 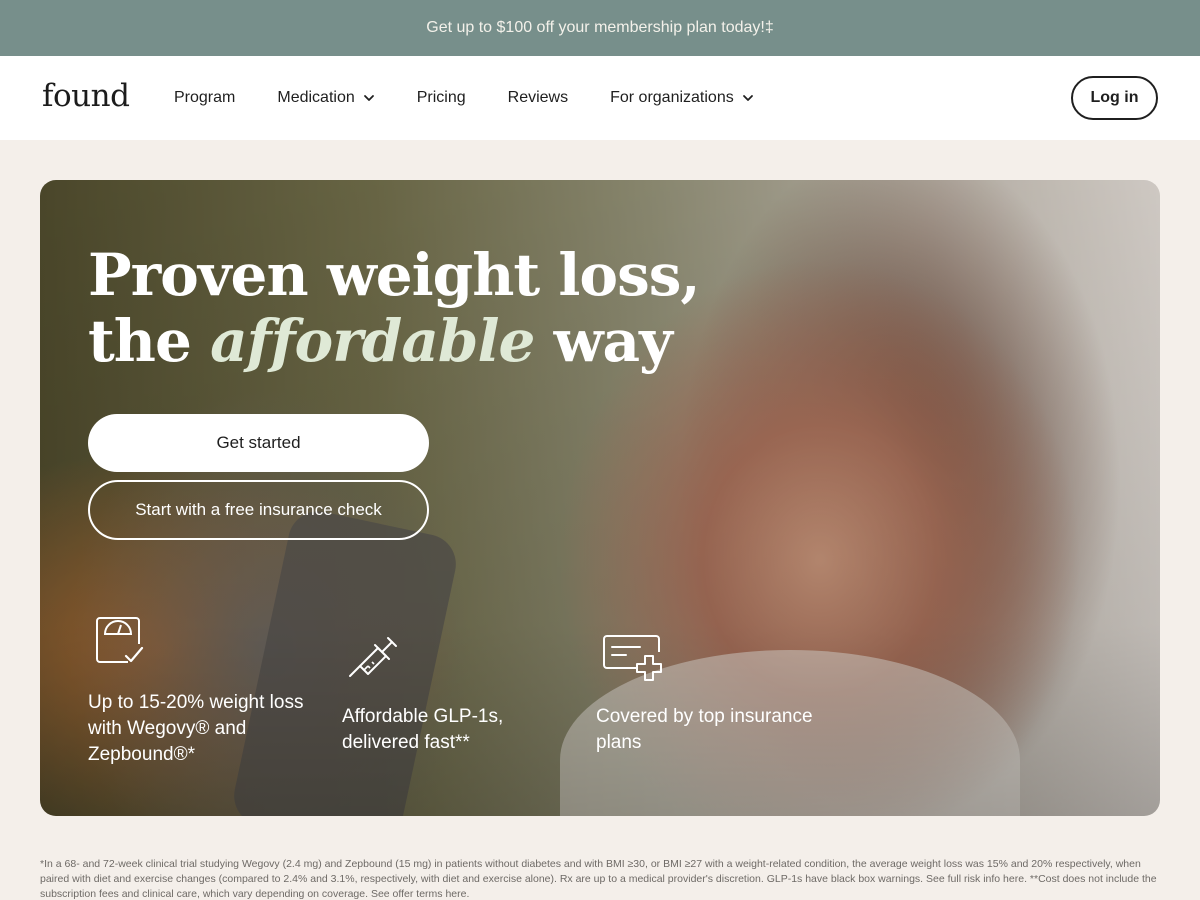 I want to click on insurance-card-plus-icon, so click(x=632, y=658).